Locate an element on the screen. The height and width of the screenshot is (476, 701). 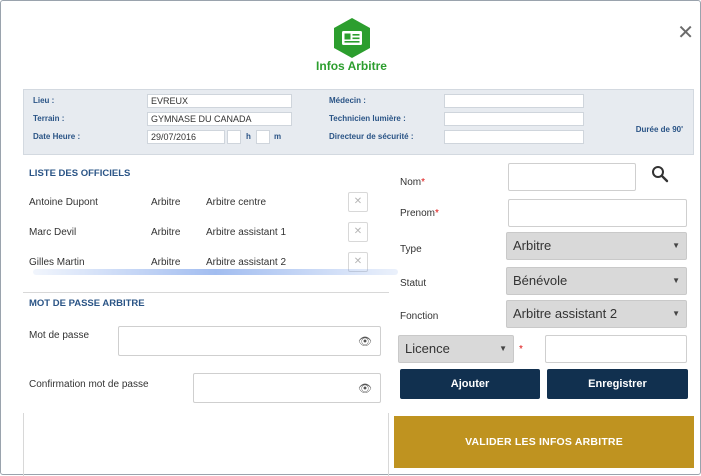
date-field: 29/07/2016 is located at coordinates (186, 137).